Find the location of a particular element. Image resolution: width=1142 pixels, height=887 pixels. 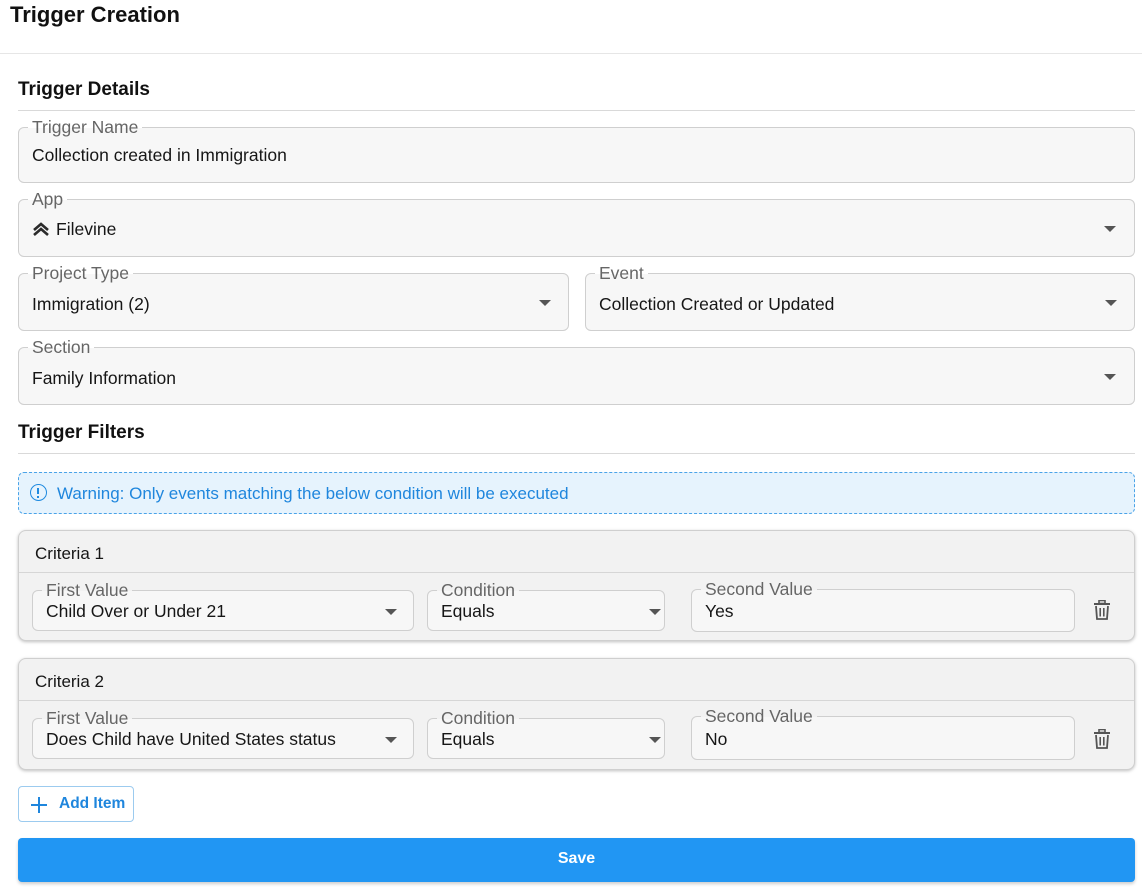

first-value-value: Does Child have United States status is located at coordinates (191, 739).